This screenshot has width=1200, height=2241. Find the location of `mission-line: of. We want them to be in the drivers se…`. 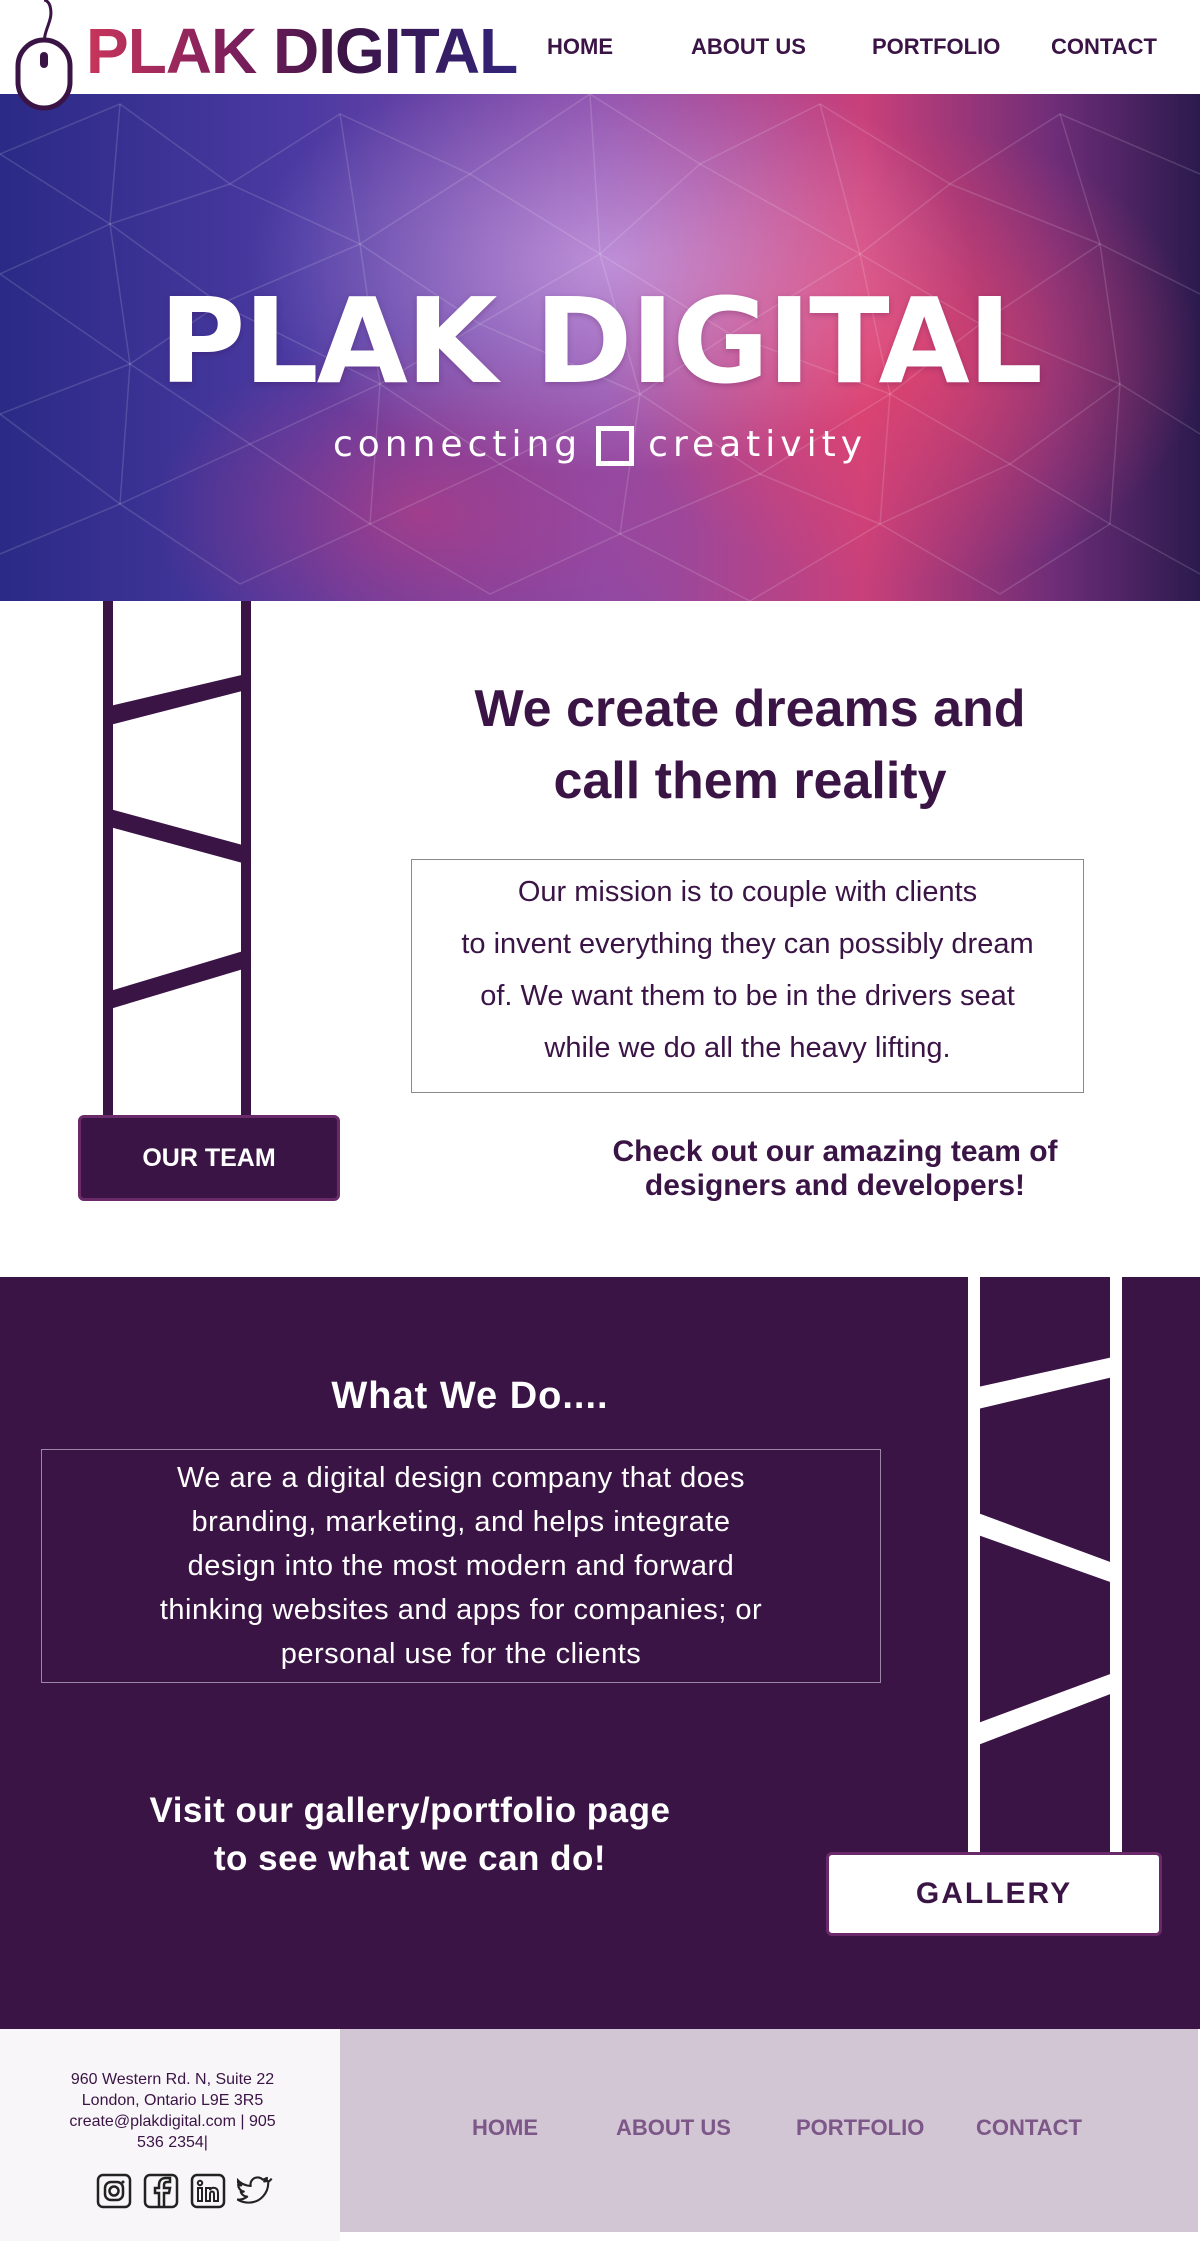

mission-line: of. We want them to be in the drivers se… is located at coordinates (747, 996).